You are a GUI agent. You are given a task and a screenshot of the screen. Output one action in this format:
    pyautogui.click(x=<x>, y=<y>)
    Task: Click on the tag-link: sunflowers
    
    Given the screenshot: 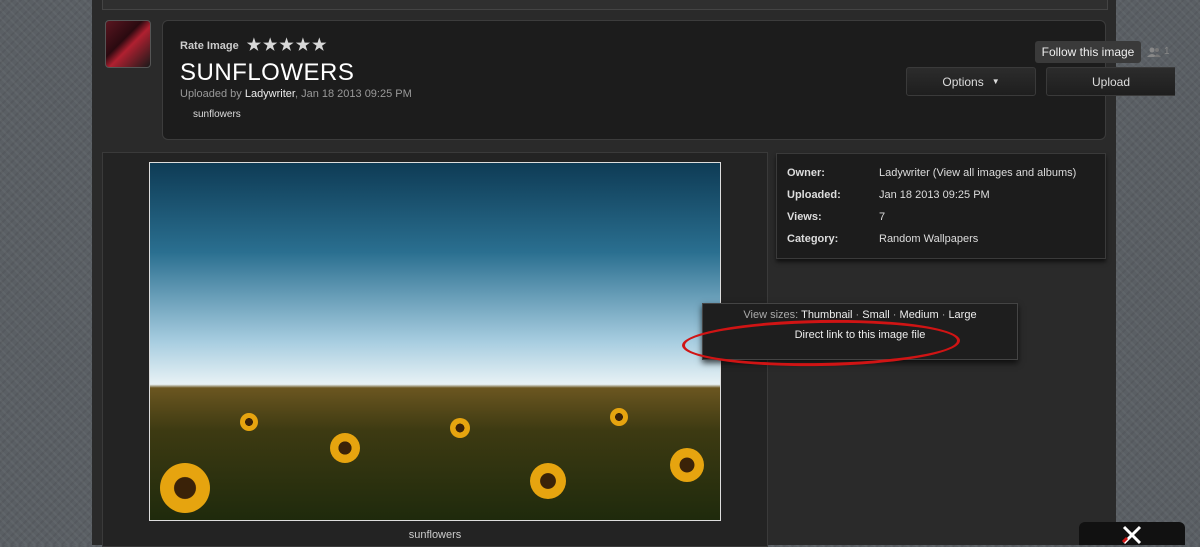 What is the action you would take?
    pyautogui.click(x=217, y=114)
    